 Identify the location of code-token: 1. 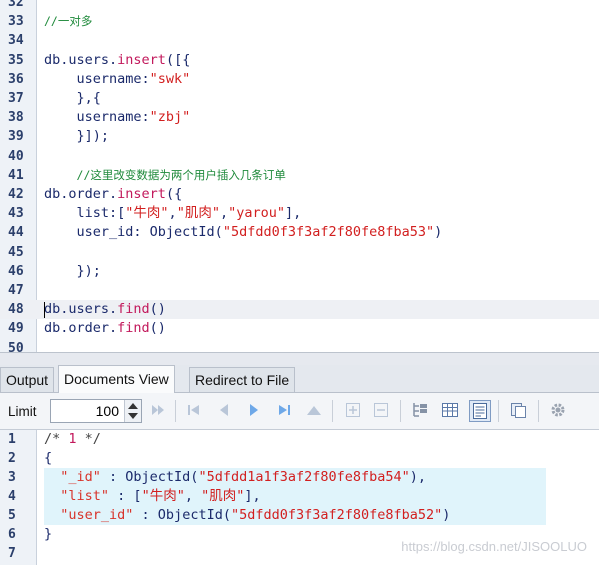
(72, 439).